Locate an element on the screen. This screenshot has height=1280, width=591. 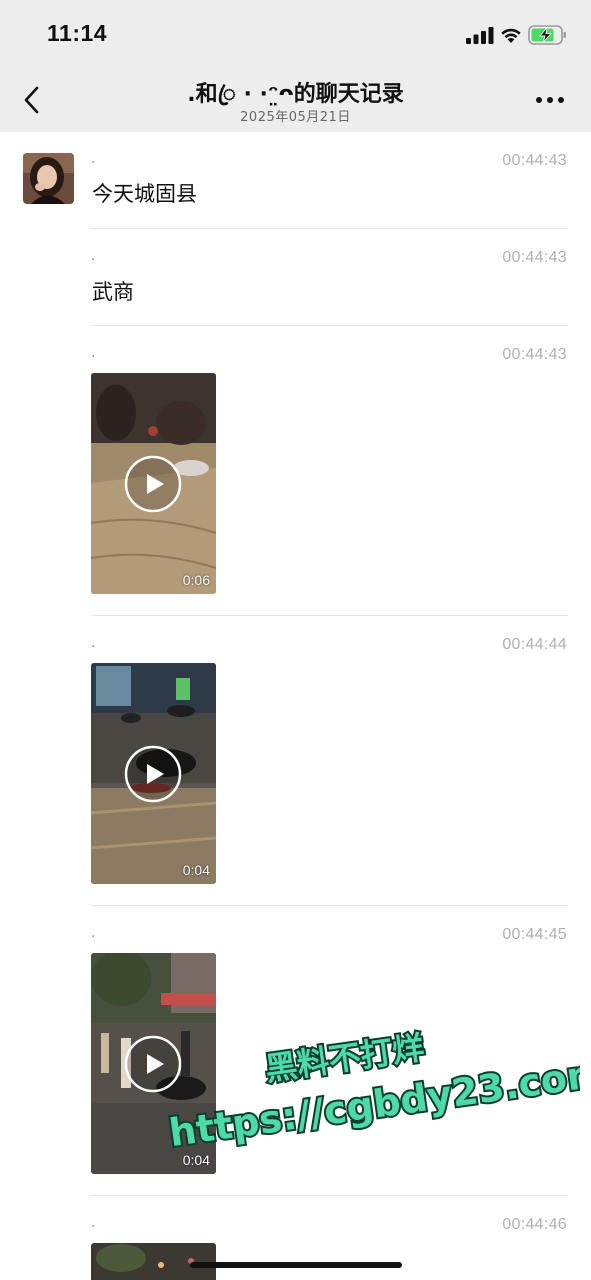
status-time: 11:14 is located at coordinates (77, 33).